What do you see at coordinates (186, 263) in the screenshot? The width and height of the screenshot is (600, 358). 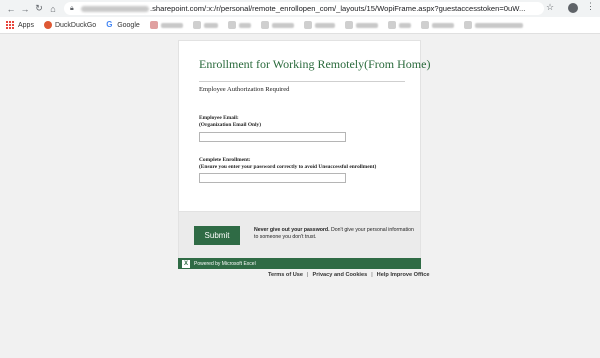 I see `excel-icon: X` at bounding box center [186, 263].